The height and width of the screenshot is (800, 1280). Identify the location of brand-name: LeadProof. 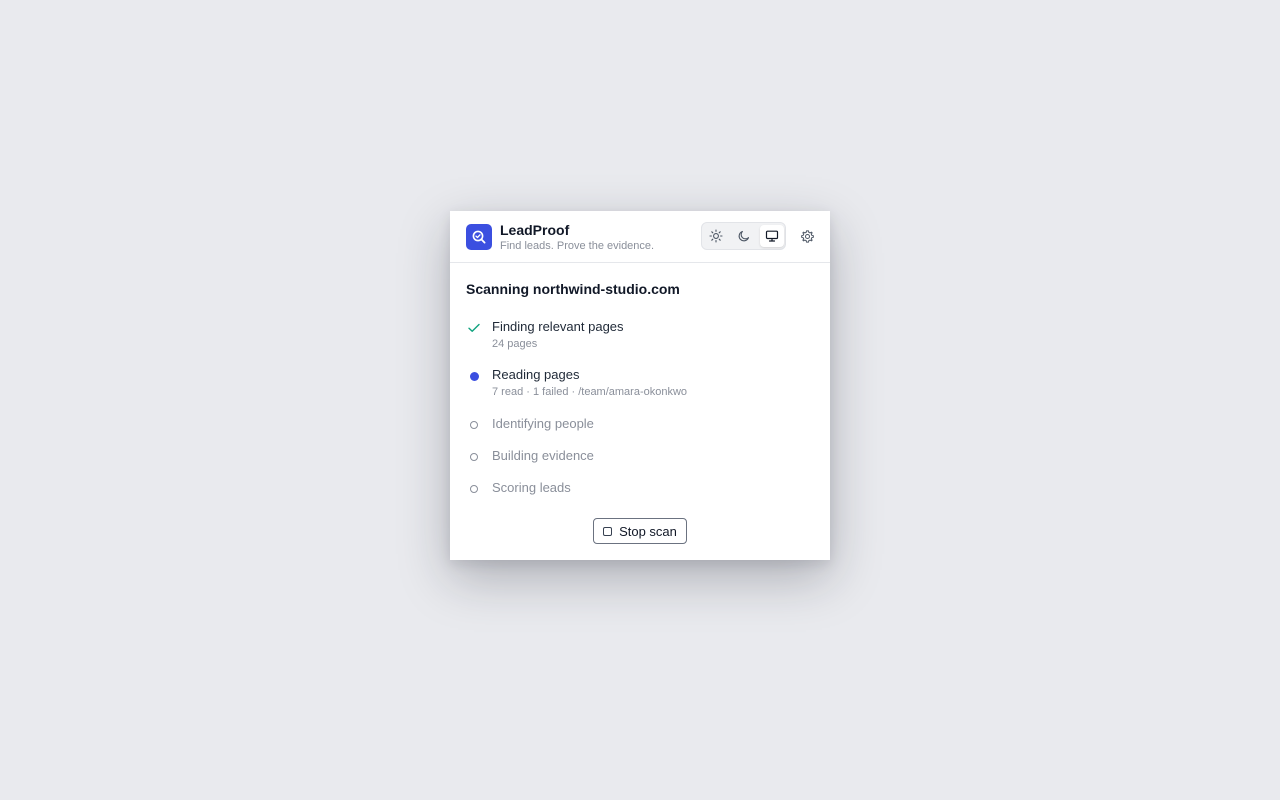
(535, 230).